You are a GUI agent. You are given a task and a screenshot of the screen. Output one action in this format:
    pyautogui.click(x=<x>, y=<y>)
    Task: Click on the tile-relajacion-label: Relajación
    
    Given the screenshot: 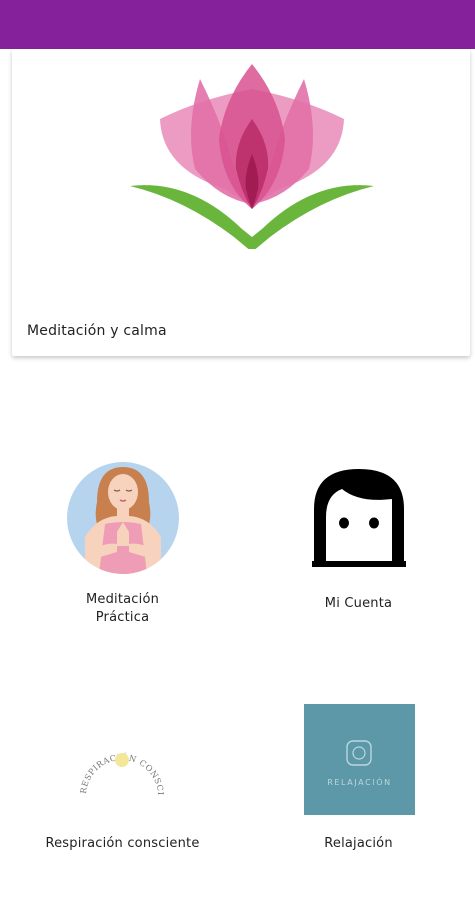 What is the action you would take?
    pyautogui.click(x=358, y=843)
    